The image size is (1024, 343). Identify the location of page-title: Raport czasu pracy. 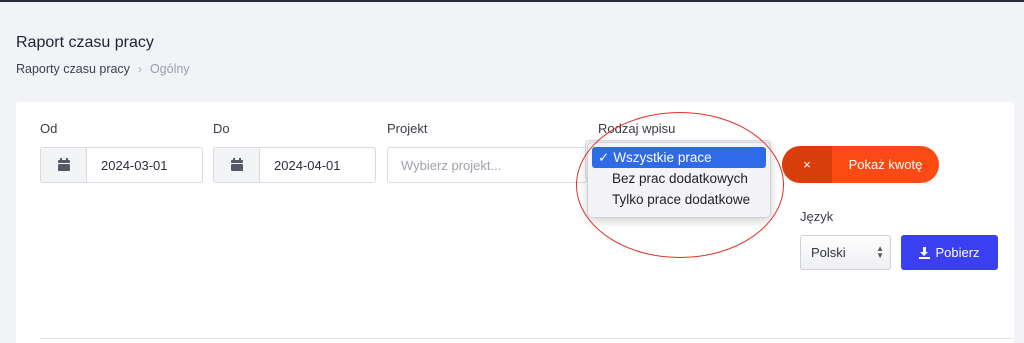
(85, 42).